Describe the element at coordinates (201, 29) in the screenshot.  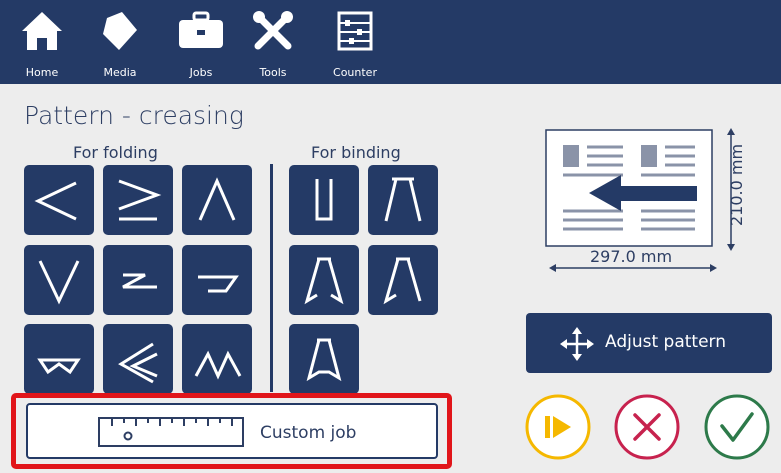
I see `briefcase-icon` at that location.